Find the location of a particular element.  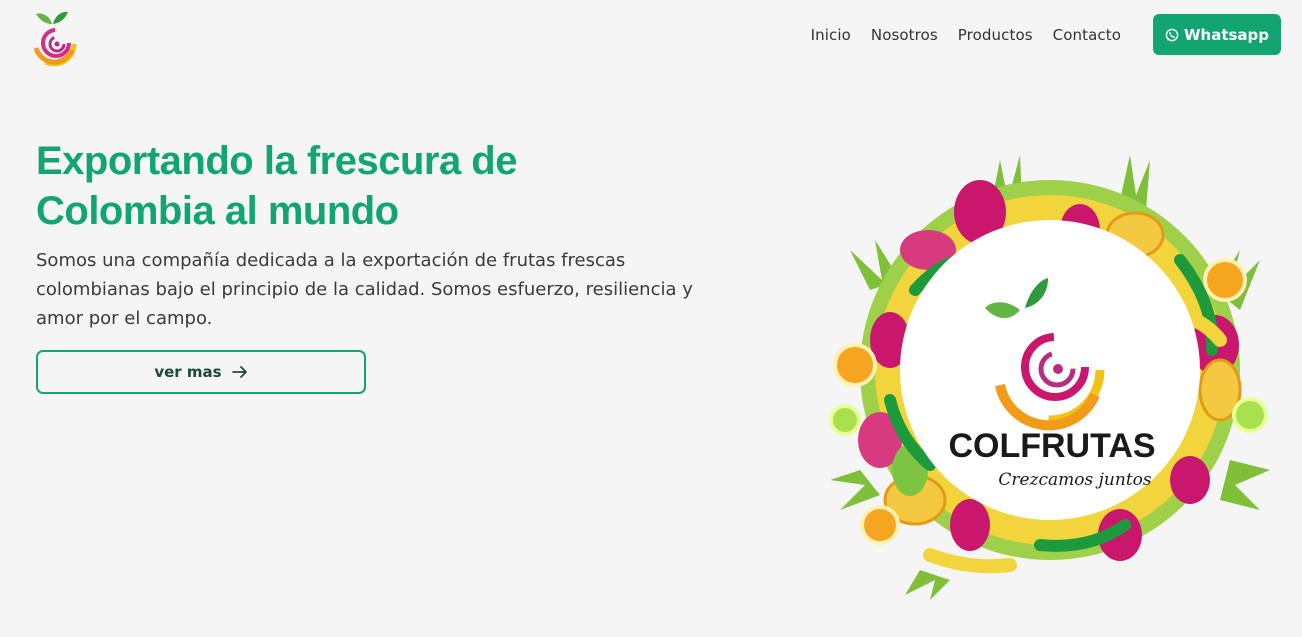

hero-title-line-1: Exportando la frescura de is located at coordinates (276, 161).